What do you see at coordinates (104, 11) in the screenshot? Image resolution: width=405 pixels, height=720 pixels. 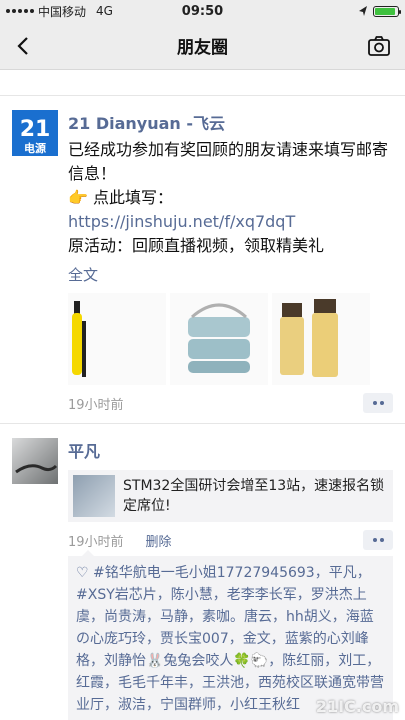 I see `network-label: 4G` at bounding box center [104, 11].